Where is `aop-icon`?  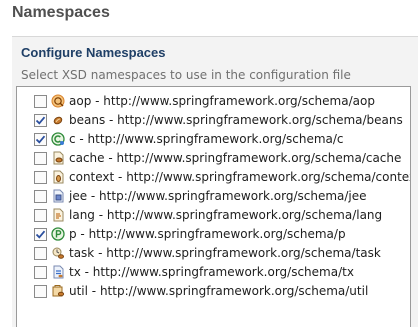
aop-icon is located at coordinates (58, 101).